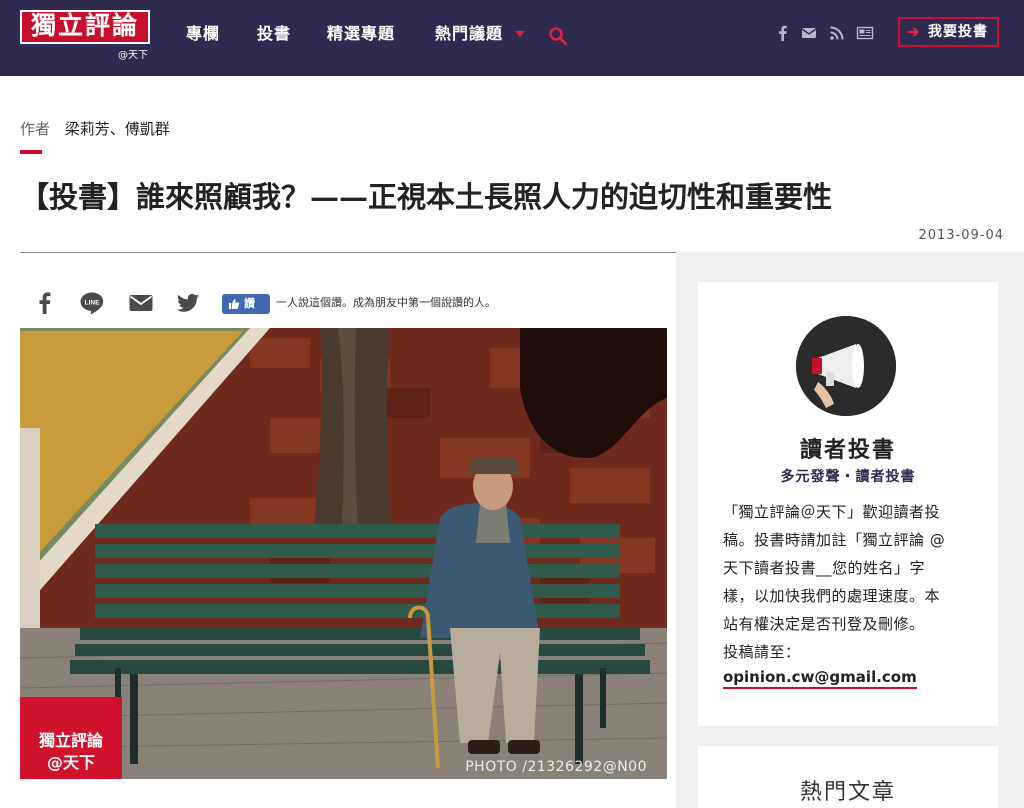 This screenshot has height=808, width=1024. I want to click on author-accent-bar, so click(31, 152).